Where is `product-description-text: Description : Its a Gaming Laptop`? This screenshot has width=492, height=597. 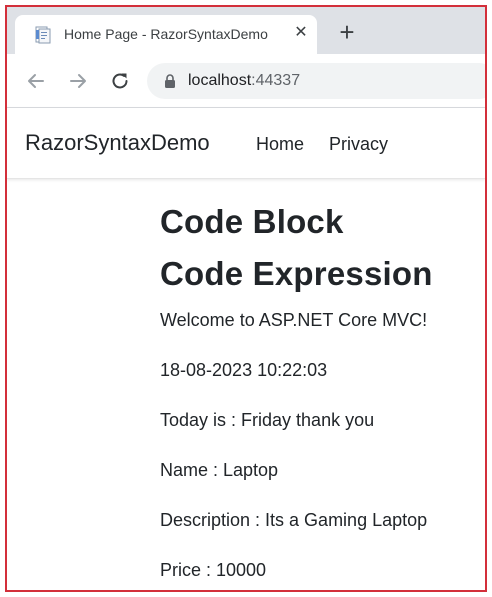
product-description-text: Description : Its a Gaming Laptop is located at coordinates (294, 520).